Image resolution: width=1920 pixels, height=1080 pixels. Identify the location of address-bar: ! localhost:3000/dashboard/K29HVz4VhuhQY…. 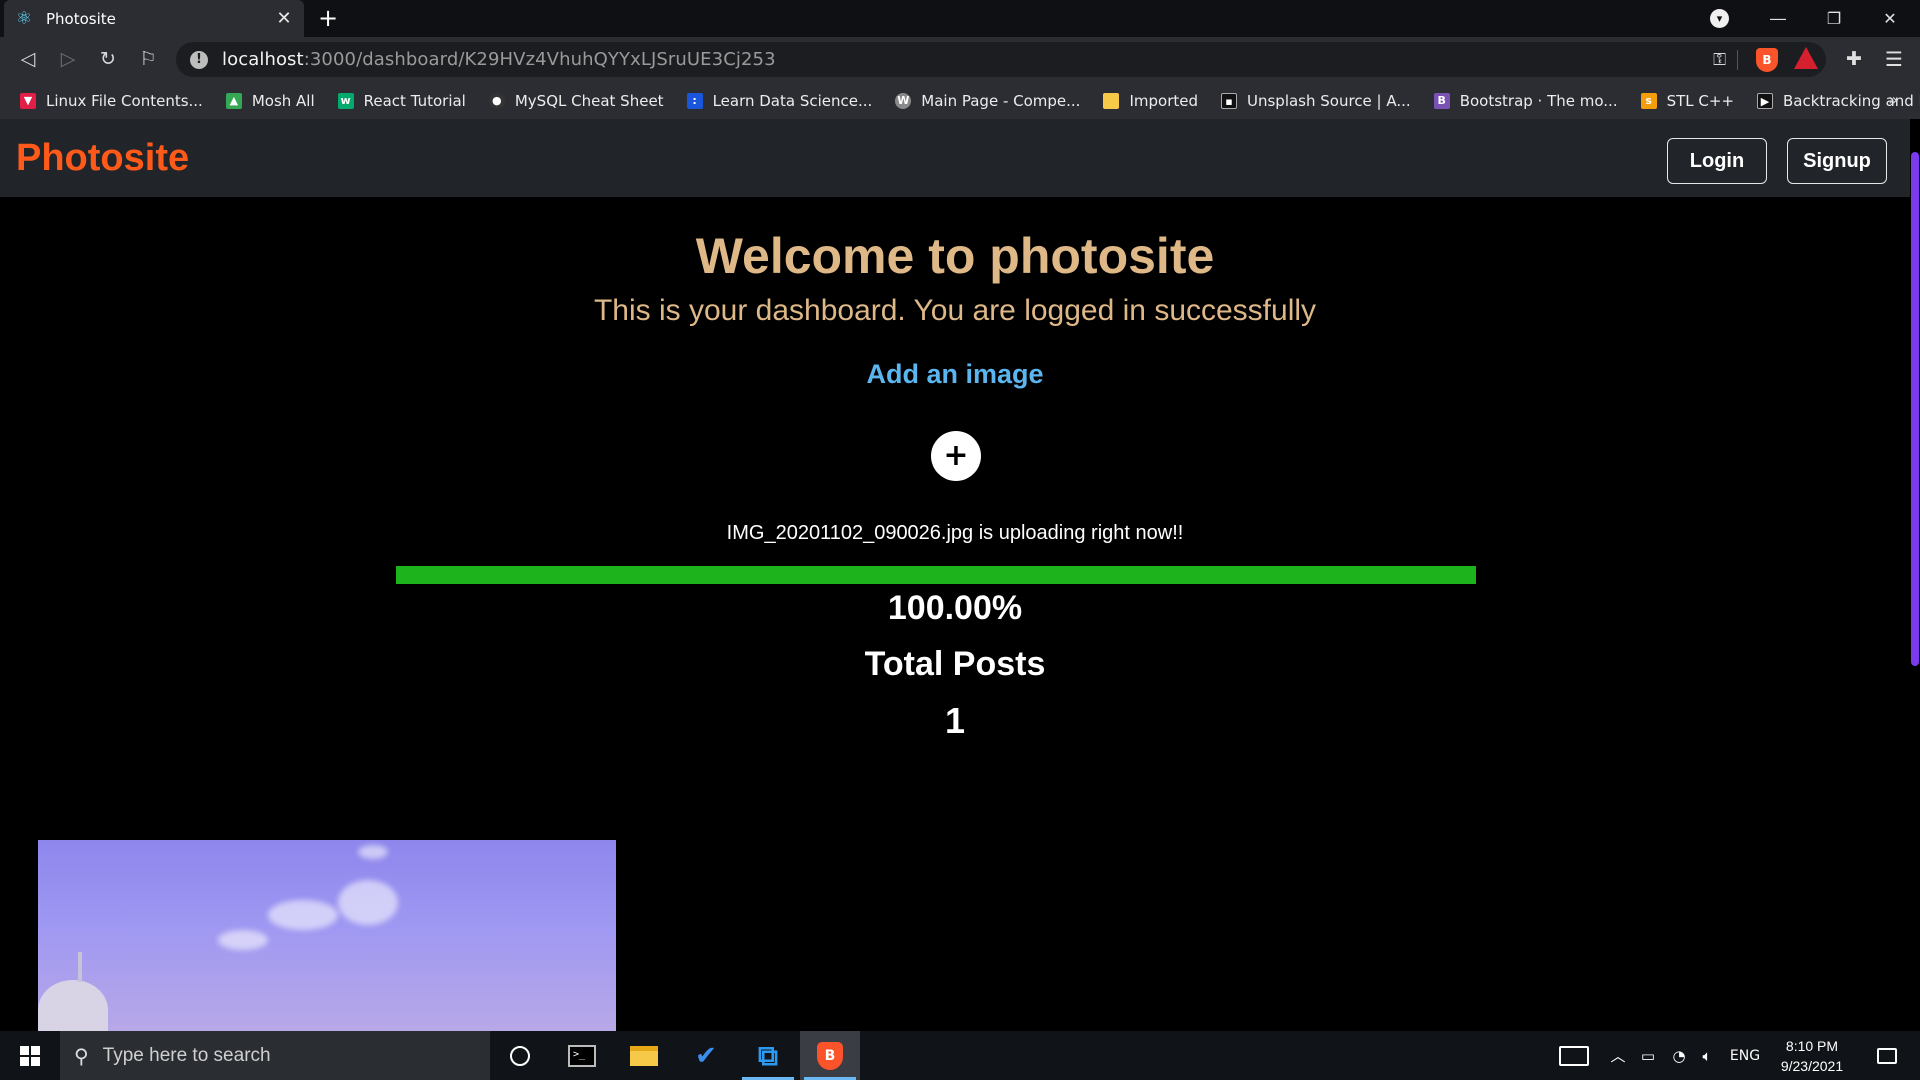
(1001, 59).